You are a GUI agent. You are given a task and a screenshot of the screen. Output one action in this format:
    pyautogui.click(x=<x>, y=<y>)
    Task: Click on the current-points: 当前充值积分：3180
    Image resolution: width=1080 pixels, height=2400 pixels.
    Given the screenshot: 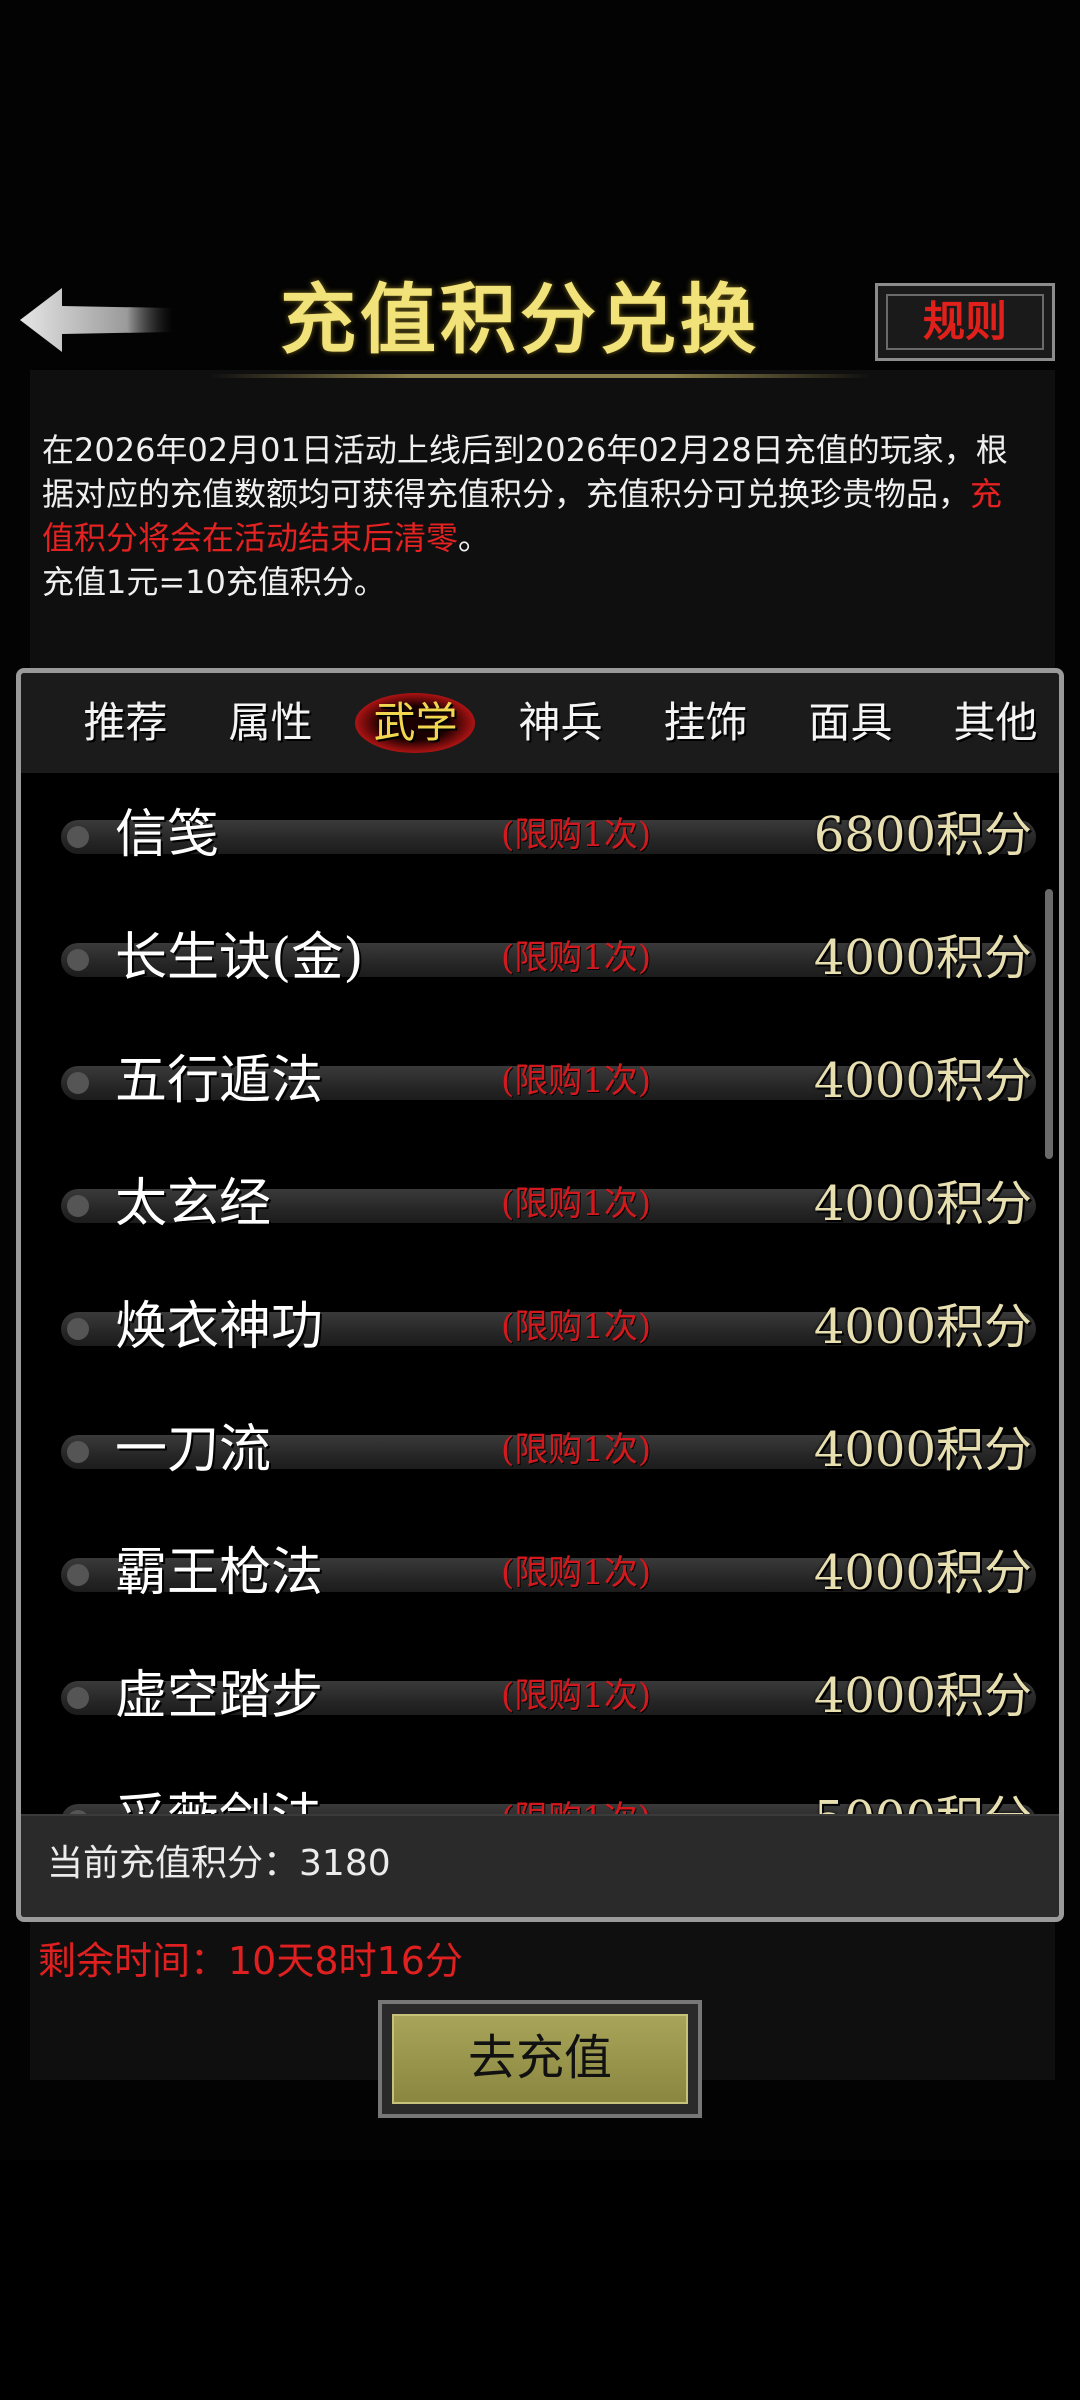 What is the action you would take?
    pyautogui.click(x=219, y=1864)
    